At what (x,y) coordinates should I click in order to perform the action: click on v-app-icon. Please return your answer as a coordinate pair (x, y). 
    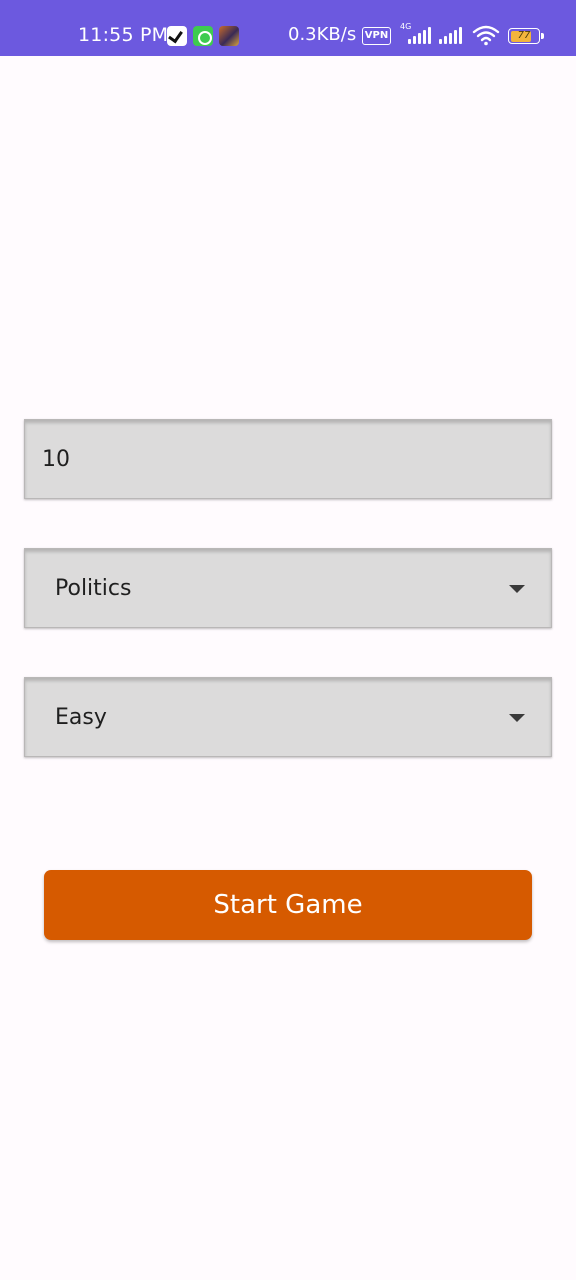
    Looking at the image, I should click on (177, 36).